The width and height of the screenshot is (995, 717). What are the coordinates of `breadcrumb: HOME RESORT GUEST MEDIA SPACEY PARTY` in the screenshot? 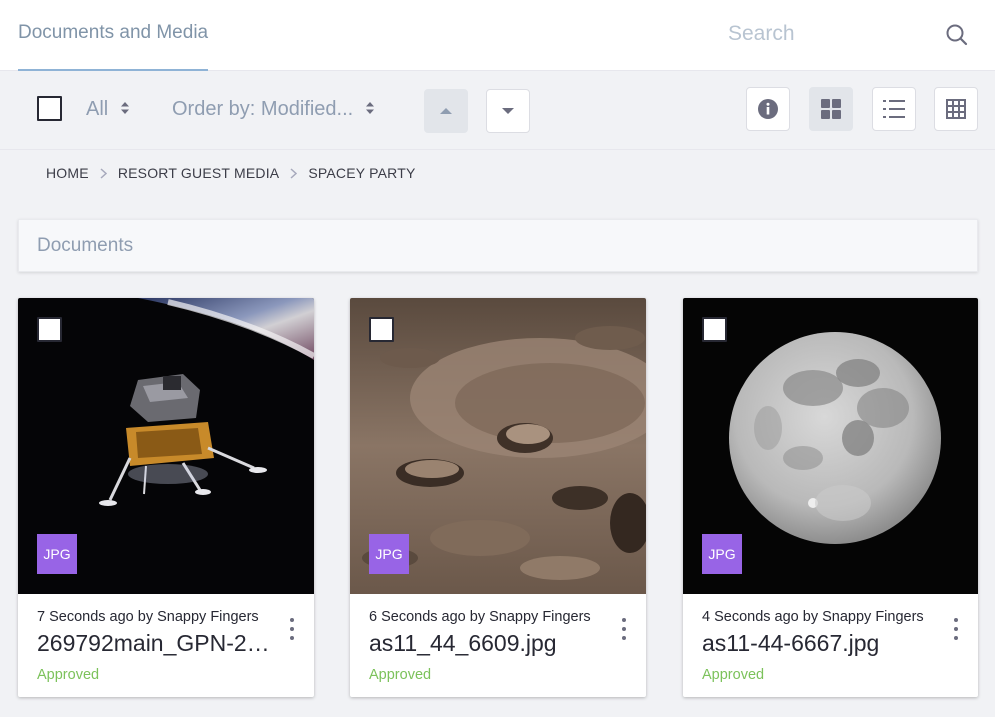 It's located at (231, 173).